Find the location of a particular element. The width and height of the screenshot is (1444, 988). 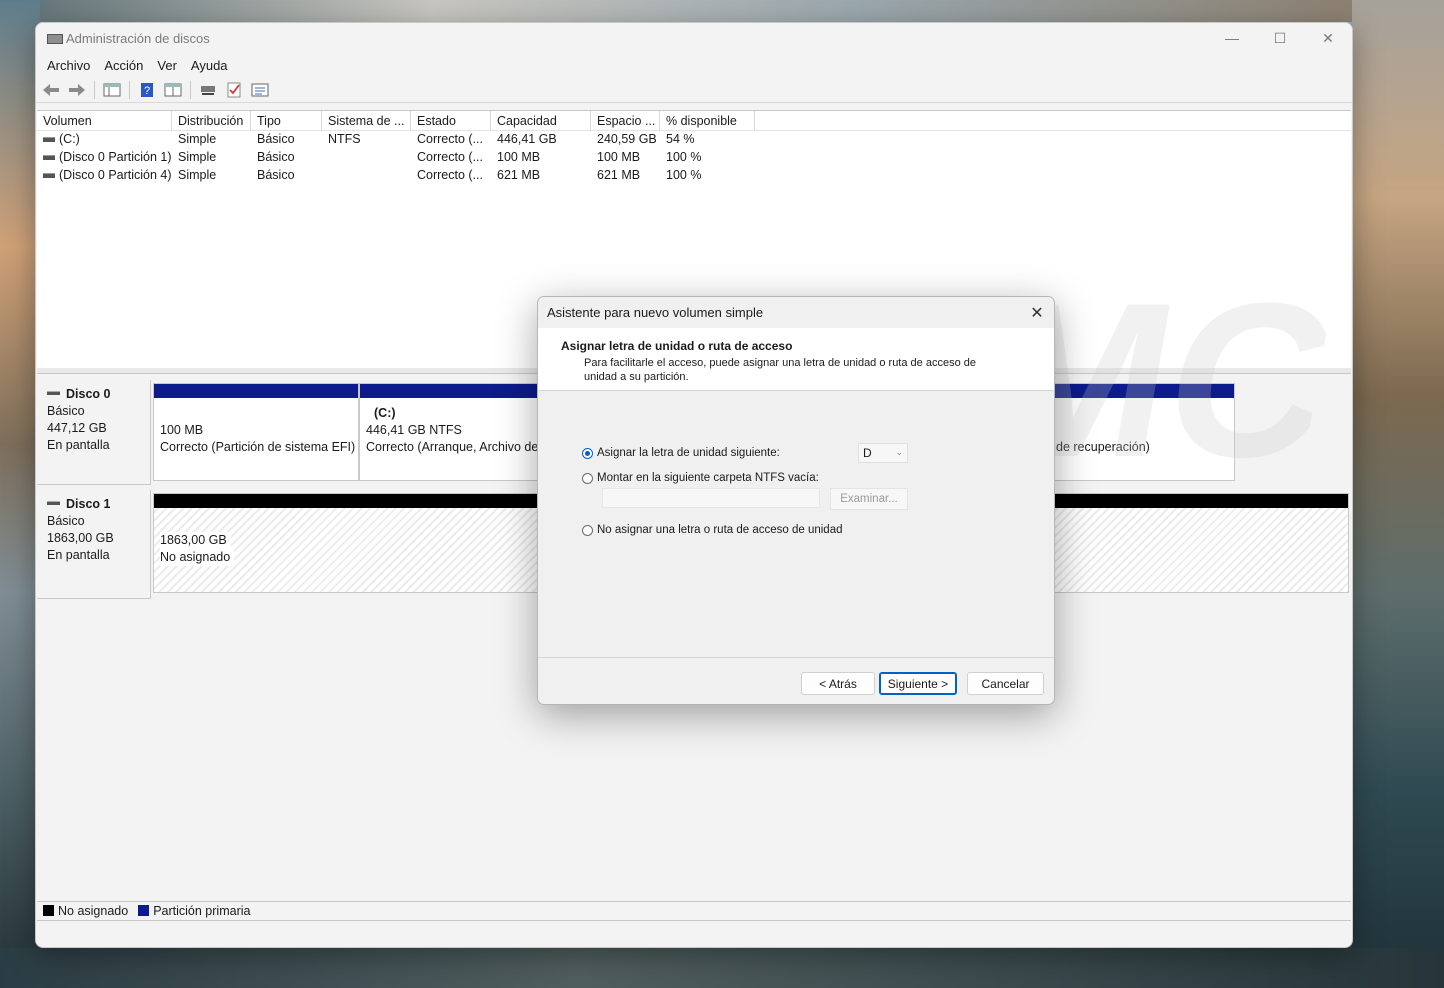

forward-button is located at coordinates (77, 90).